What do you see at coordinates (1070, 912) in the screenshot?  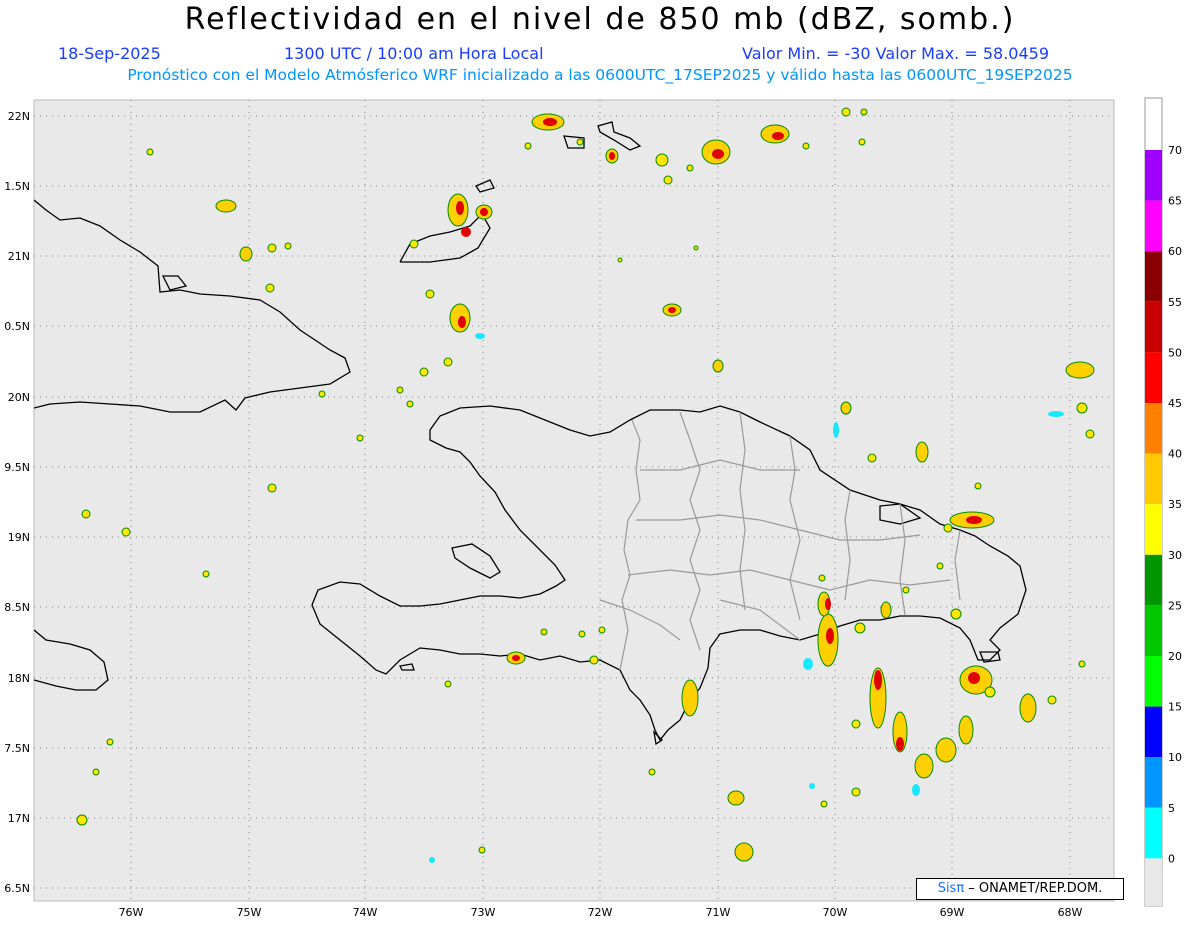 I see `x-tick: 68W` at bounding box center [1070, 912].